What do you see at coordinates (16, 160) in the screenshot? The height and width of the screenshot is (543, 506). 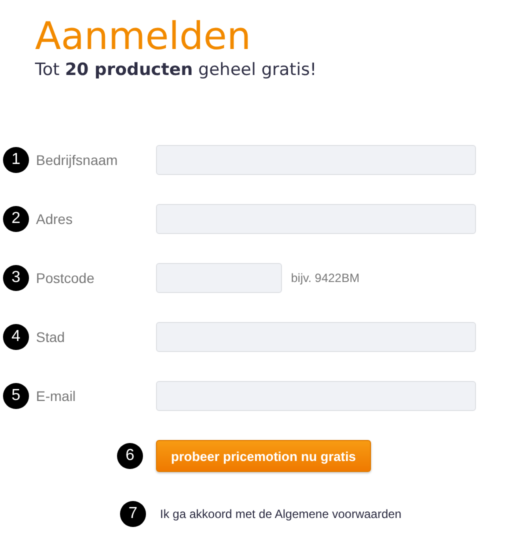 I see `step-number: 1` at bounding box center [16, 160].